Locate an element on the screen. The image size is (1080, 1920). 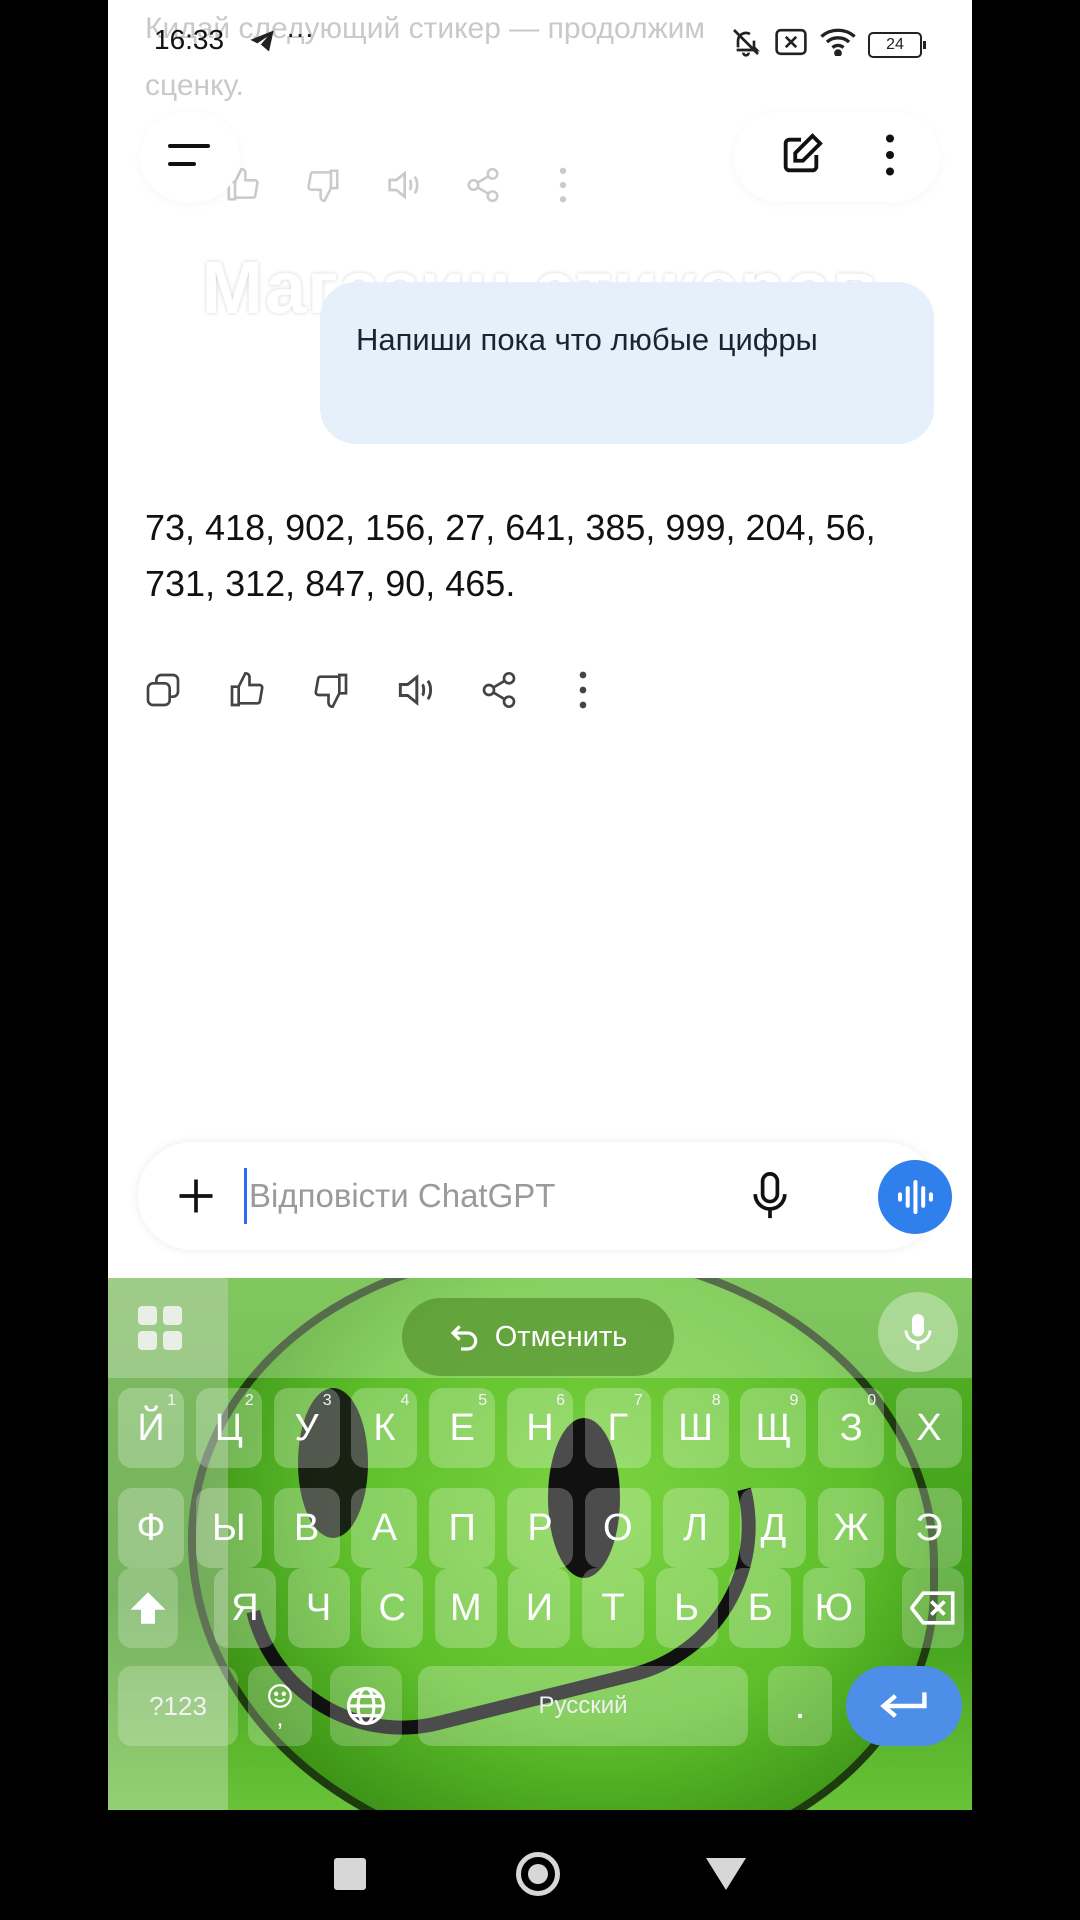
key-row2: П is located at coordinates (462, 1528).